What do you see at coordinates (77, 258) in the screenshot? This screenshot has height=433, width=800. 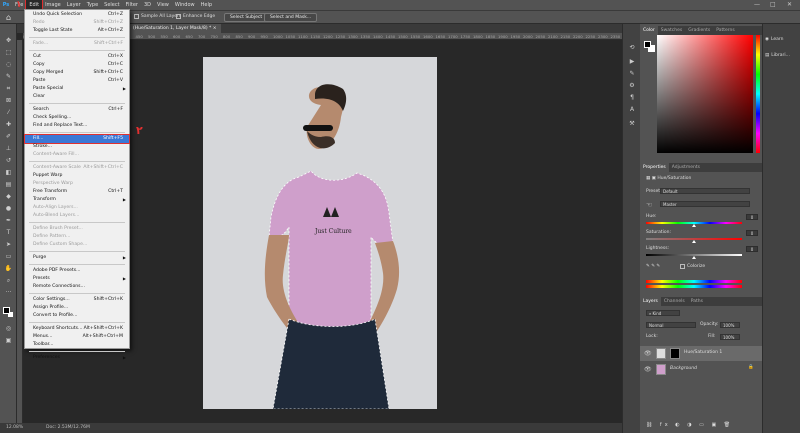 I see `edit-menu-item-purge: Purge ▶` at bounding box center [77, 258].